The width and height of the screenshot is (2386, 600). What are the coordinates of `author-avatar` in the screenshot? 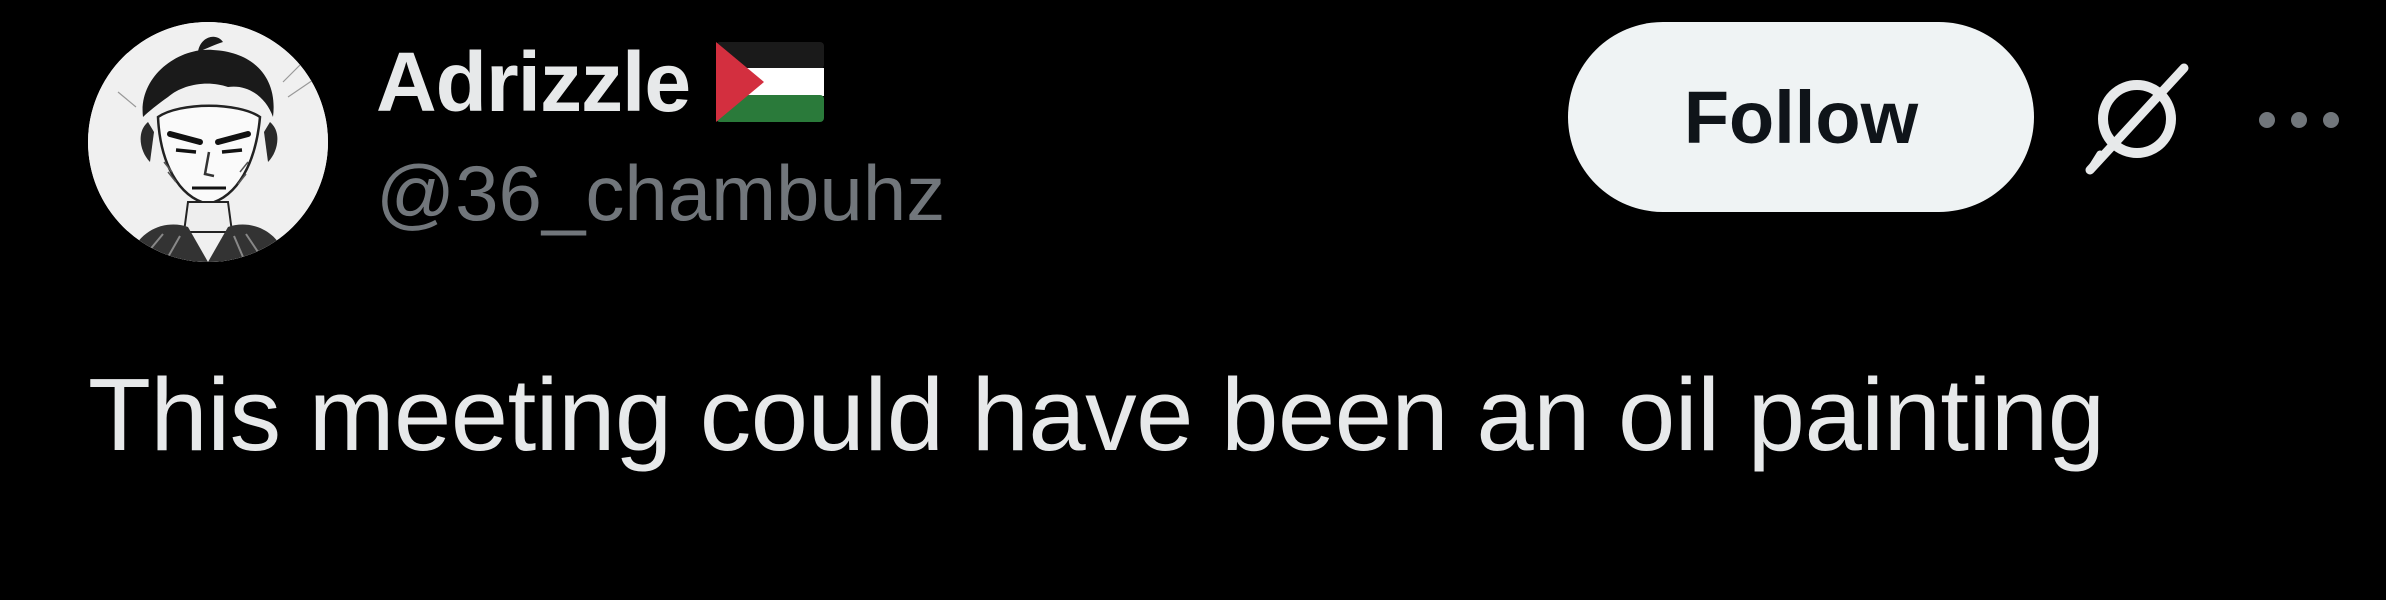 It's located at (208, 142).